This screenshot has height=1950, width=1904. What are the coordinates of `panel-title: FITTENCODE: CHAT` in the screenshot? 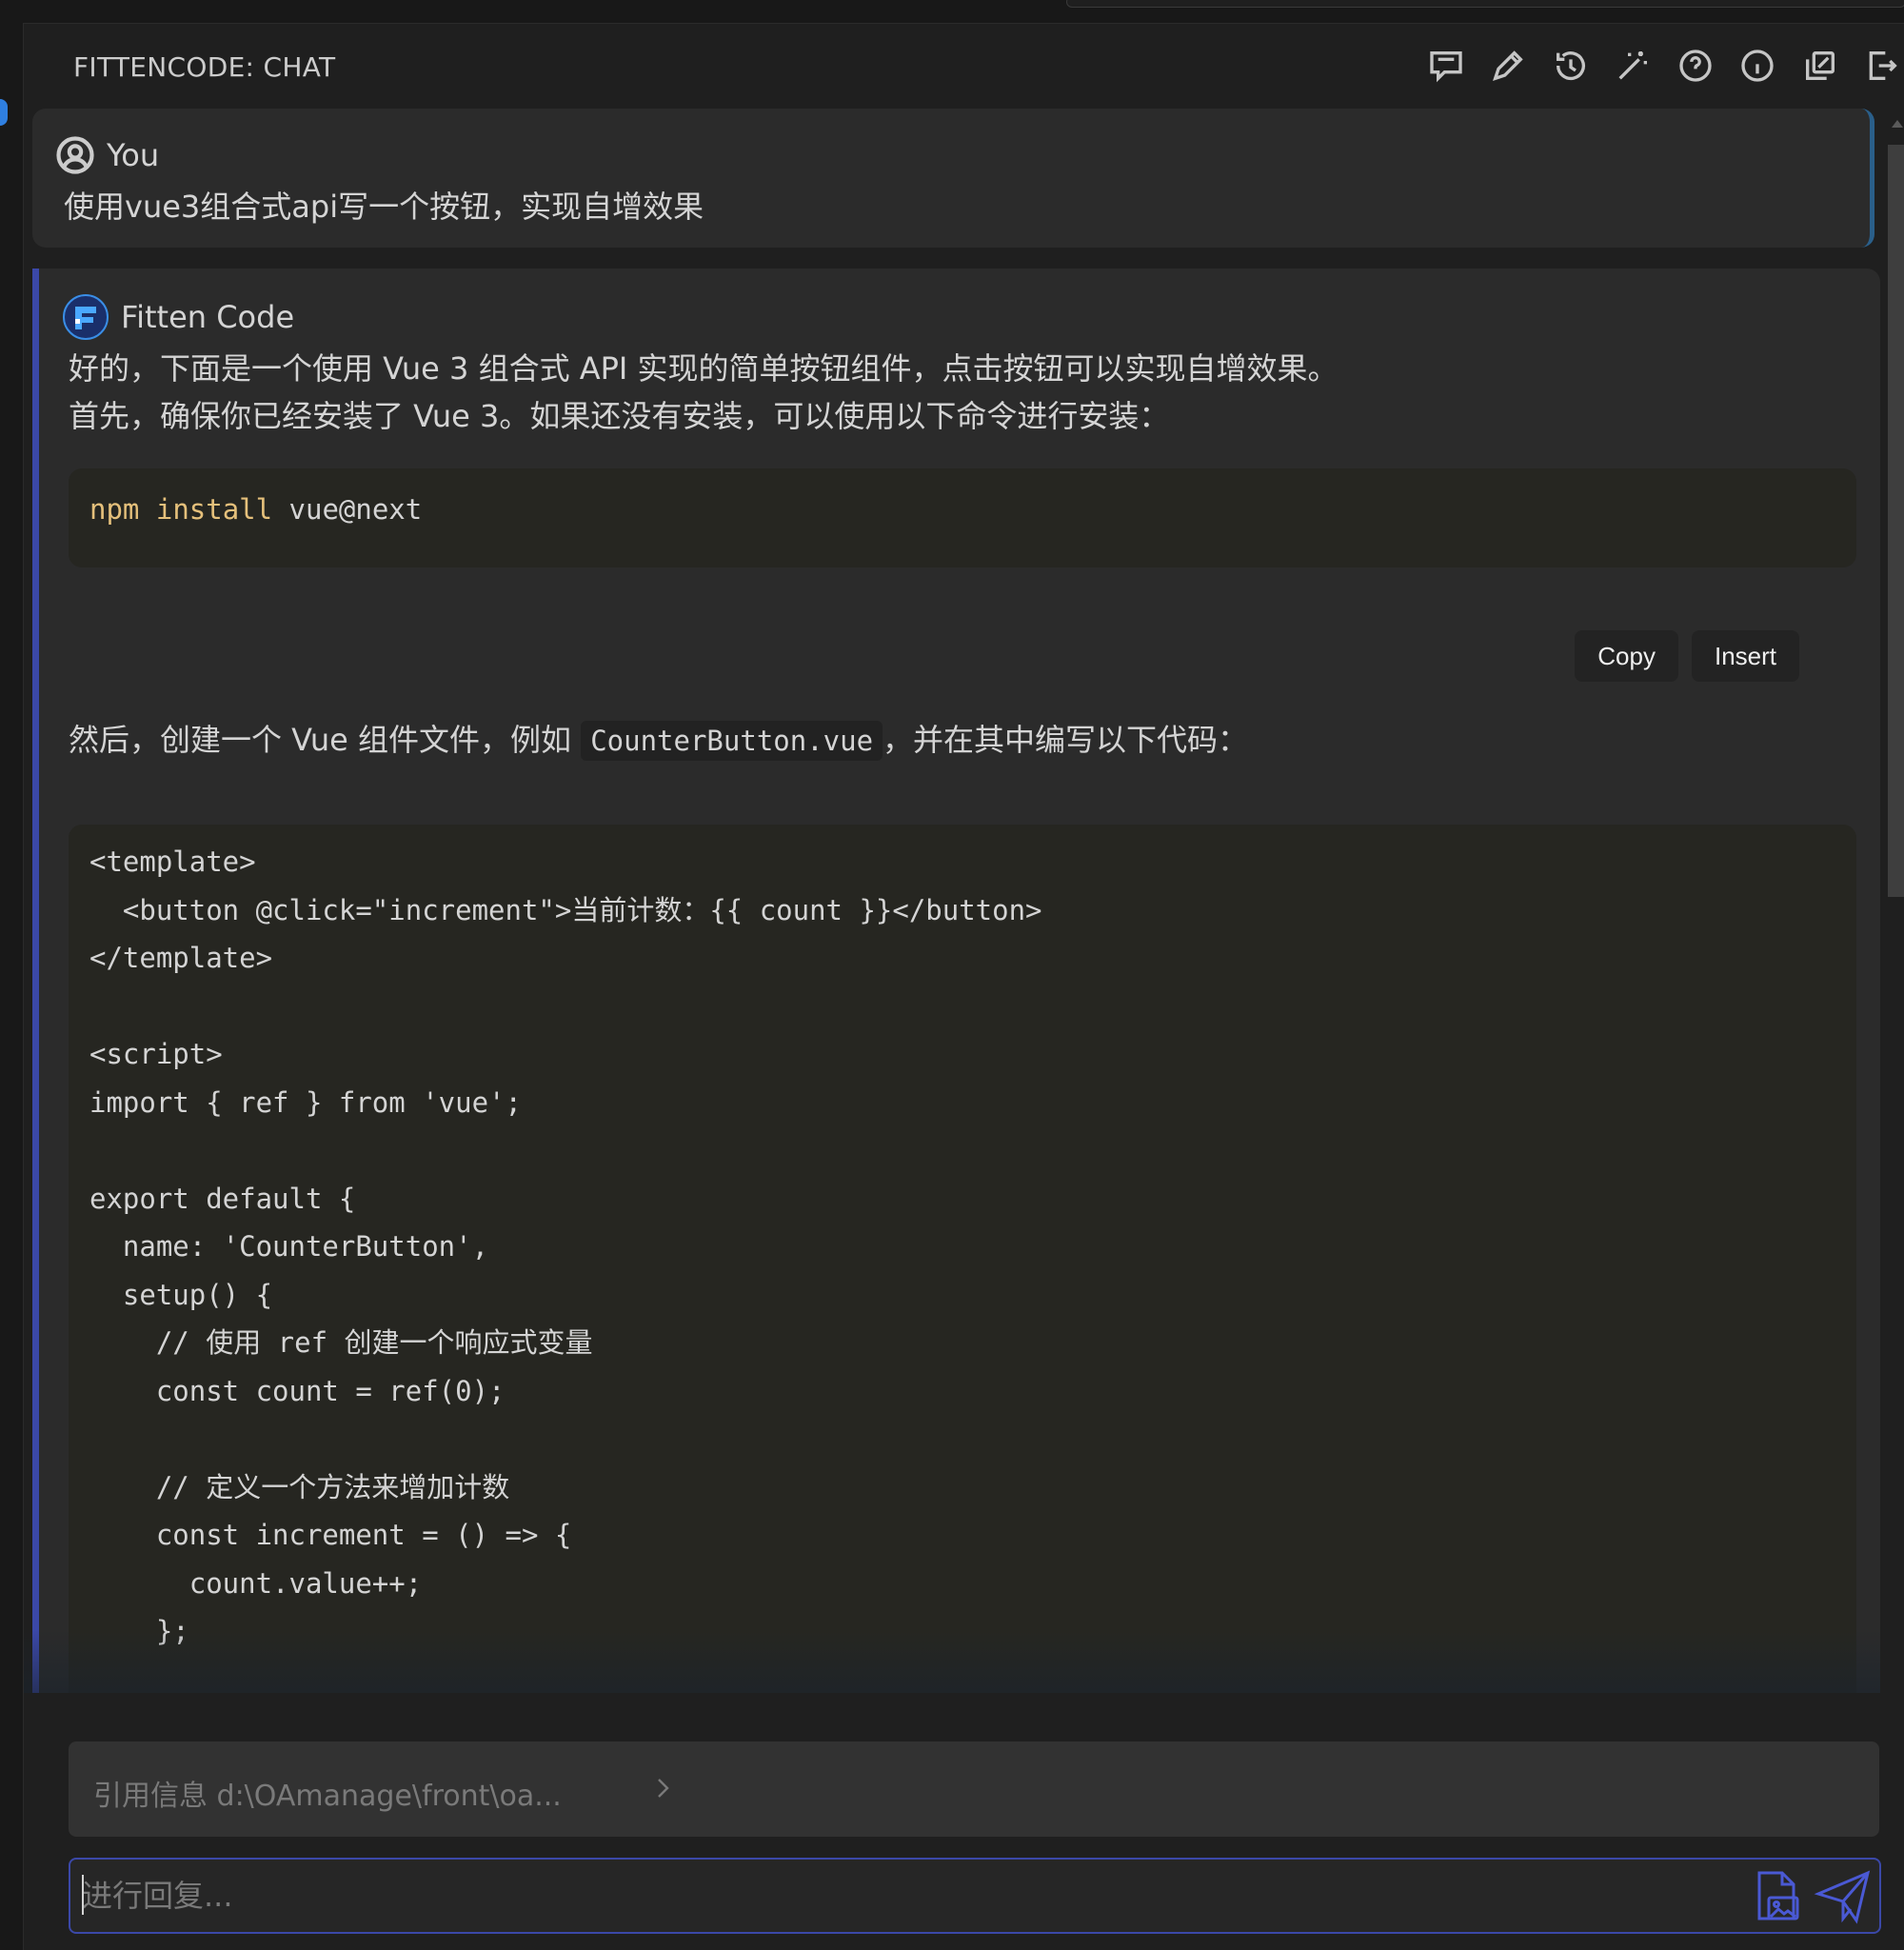 It's located at (204, 67).